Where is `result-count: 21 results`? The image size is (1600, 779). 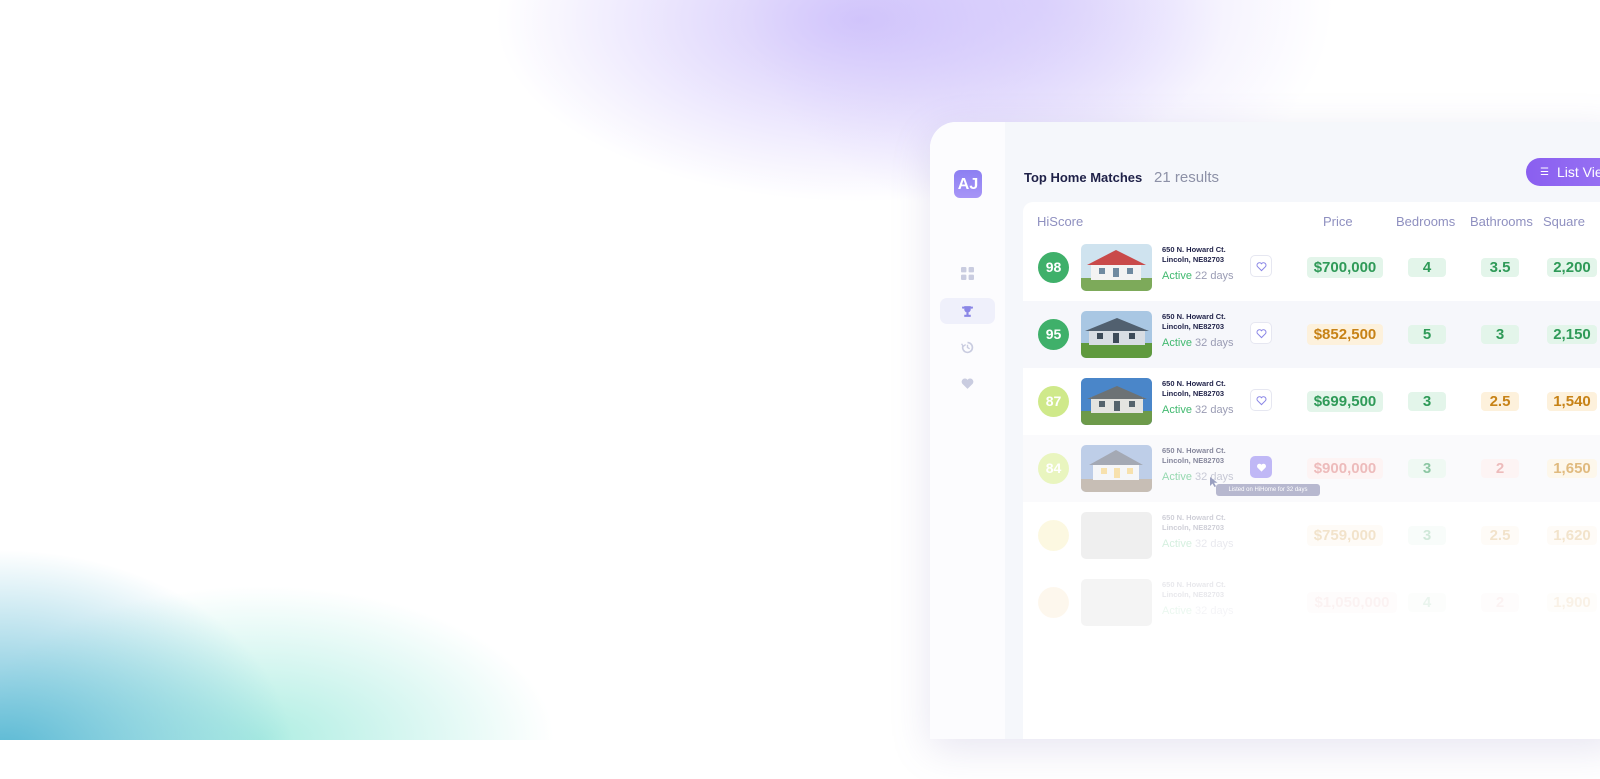 result-count: 21 results is located at coordinates (1187, 177).